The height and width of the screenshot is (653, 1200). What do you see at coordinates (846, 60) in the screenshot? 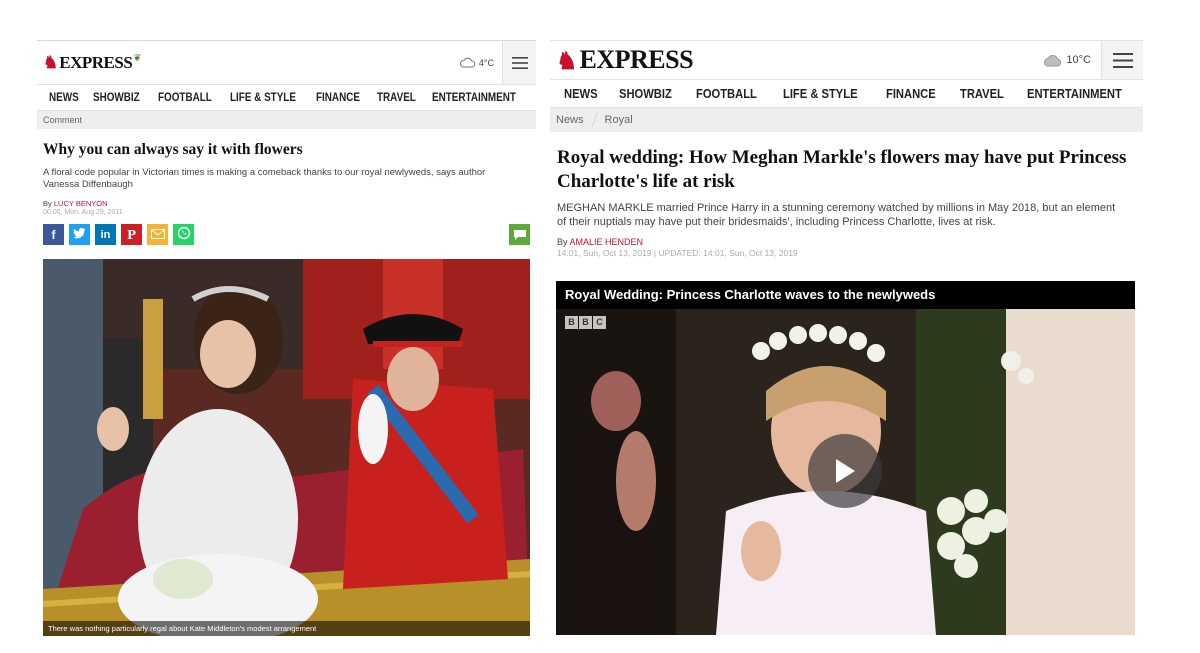
I see `site-header: ♞ EXPRESS 10°C` at bounding box center [846, 60].